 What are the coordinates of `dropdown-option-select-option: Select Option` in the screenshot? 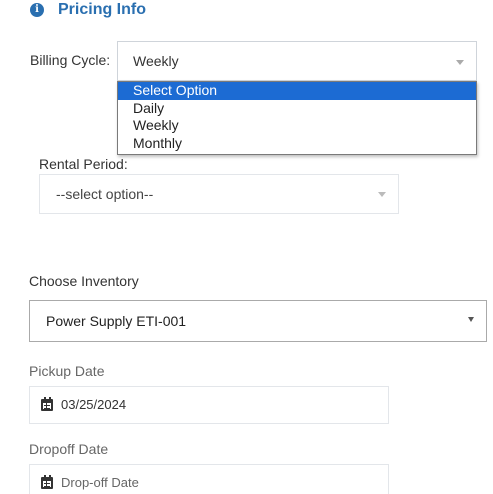 It's located at (297, 91).